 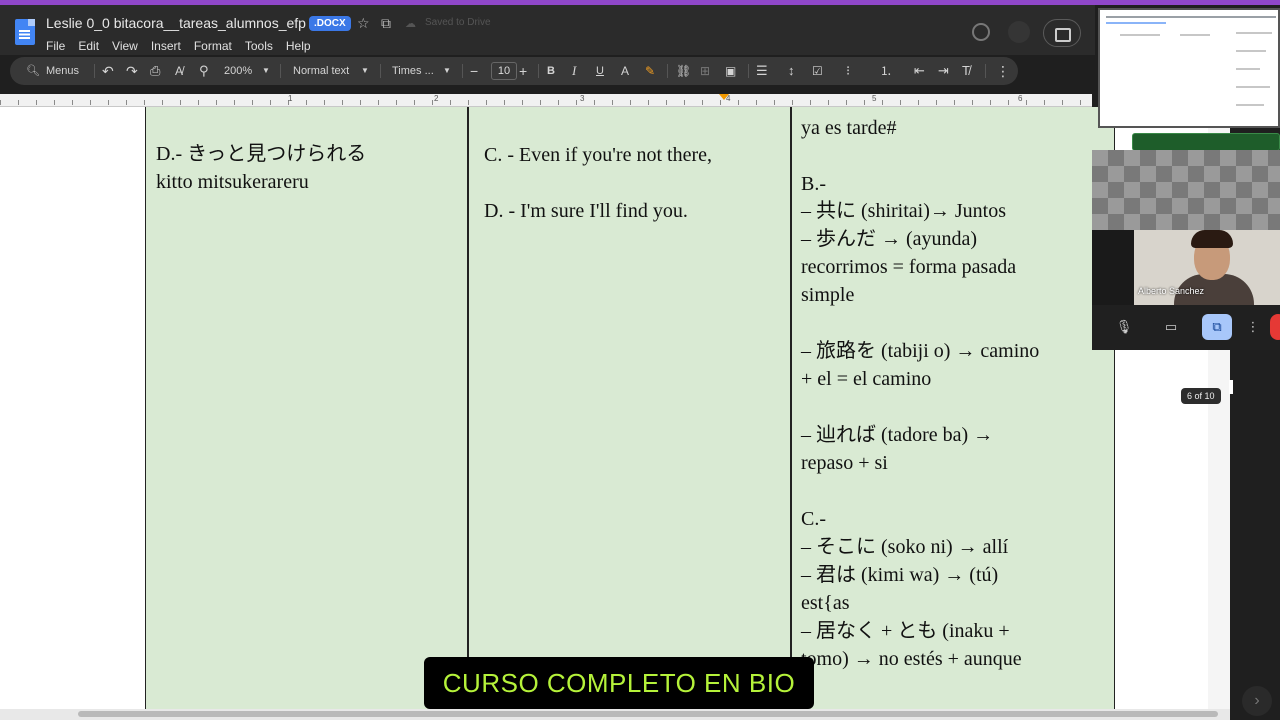 What do you see at coordinates (1275, 327) in the screenshot?
I see `end-call-button` at bounding box center [1275, 327].